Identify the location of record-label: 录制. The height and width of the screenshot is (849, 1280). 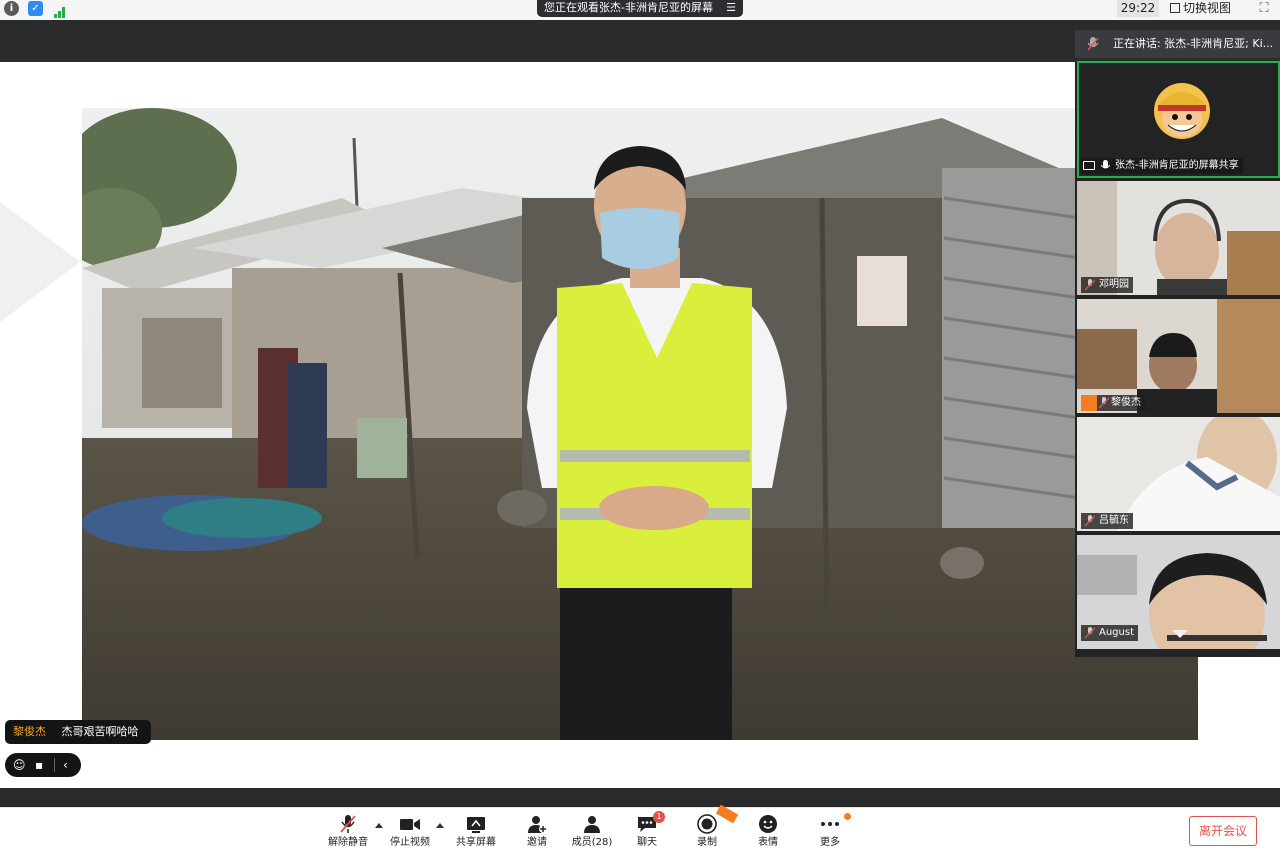
(707, 842).